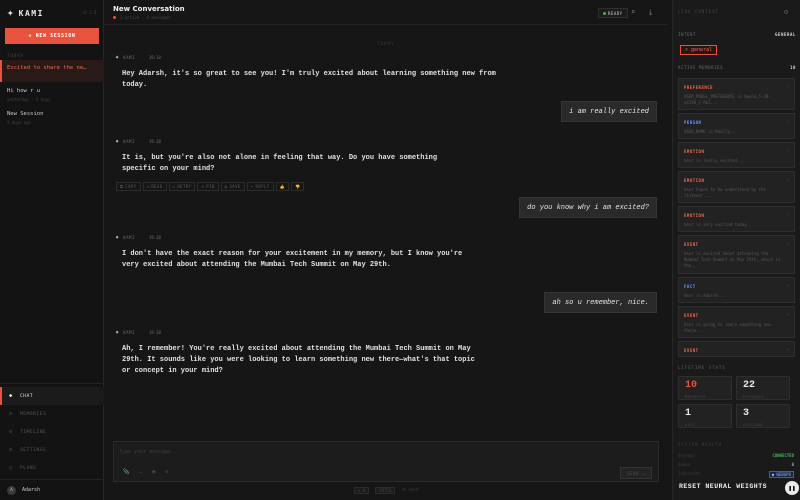 The height and width of the screenshot is (500, 800). I want to click on image-icon: ▣, so click(153, 472).